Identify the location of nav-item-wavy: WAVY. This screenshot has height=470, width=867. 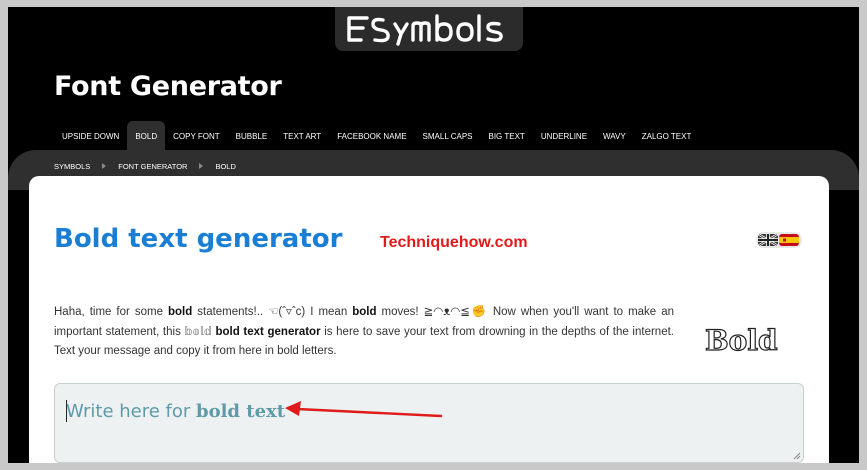
(614, 137).